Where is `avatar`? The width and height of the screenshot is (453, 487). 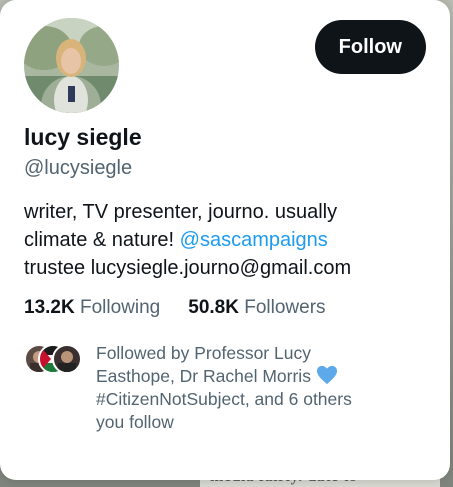
avatar is located at coordinates (71, 65).